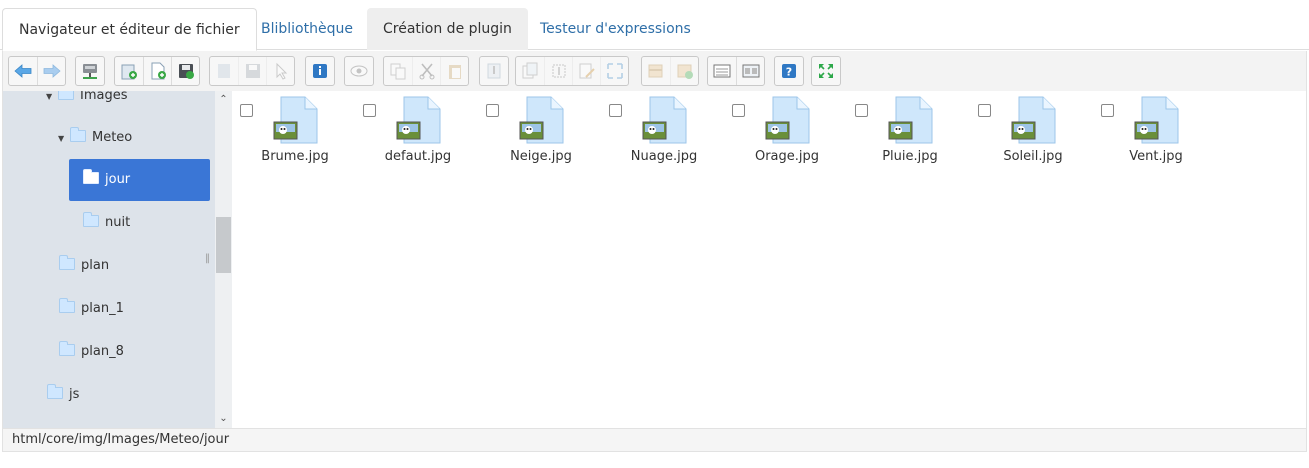  What do you see at coordinates (558, 71) in the screenshot?
I see `rename-icon` at bounding box center [558, 71].